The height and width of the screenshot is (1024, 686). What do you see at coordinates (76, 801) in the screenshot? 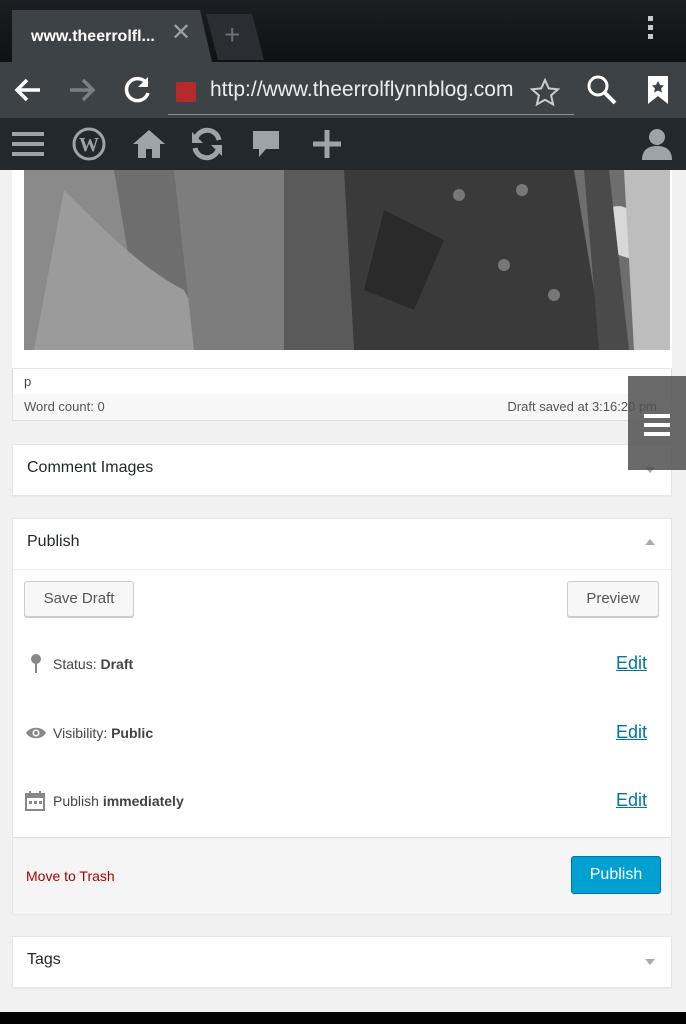
I see `schedule-label: Publish` at bounding box center [76, 801].